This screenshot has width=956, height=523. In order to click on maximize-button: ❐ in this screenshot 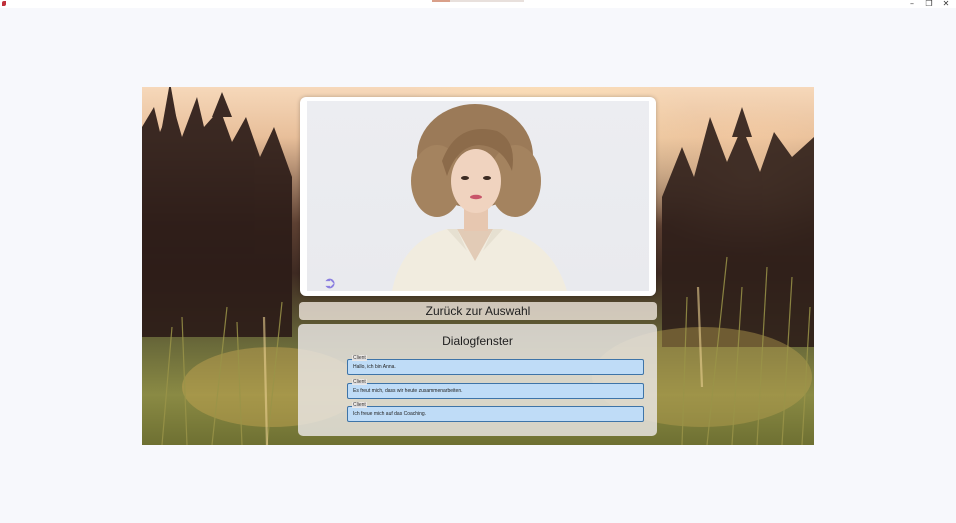, I will do `click(929, 4)`.